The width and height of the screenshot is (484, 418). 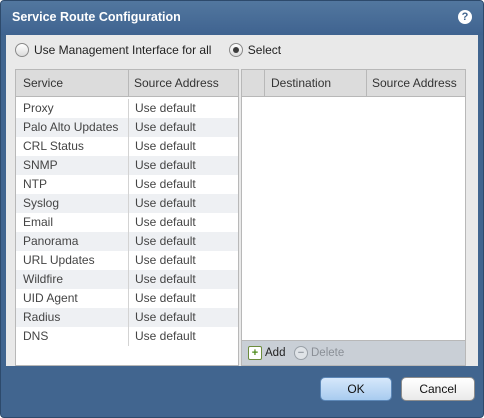 I want to click on table-row: DNS Use default, so click(x=127, y=336).